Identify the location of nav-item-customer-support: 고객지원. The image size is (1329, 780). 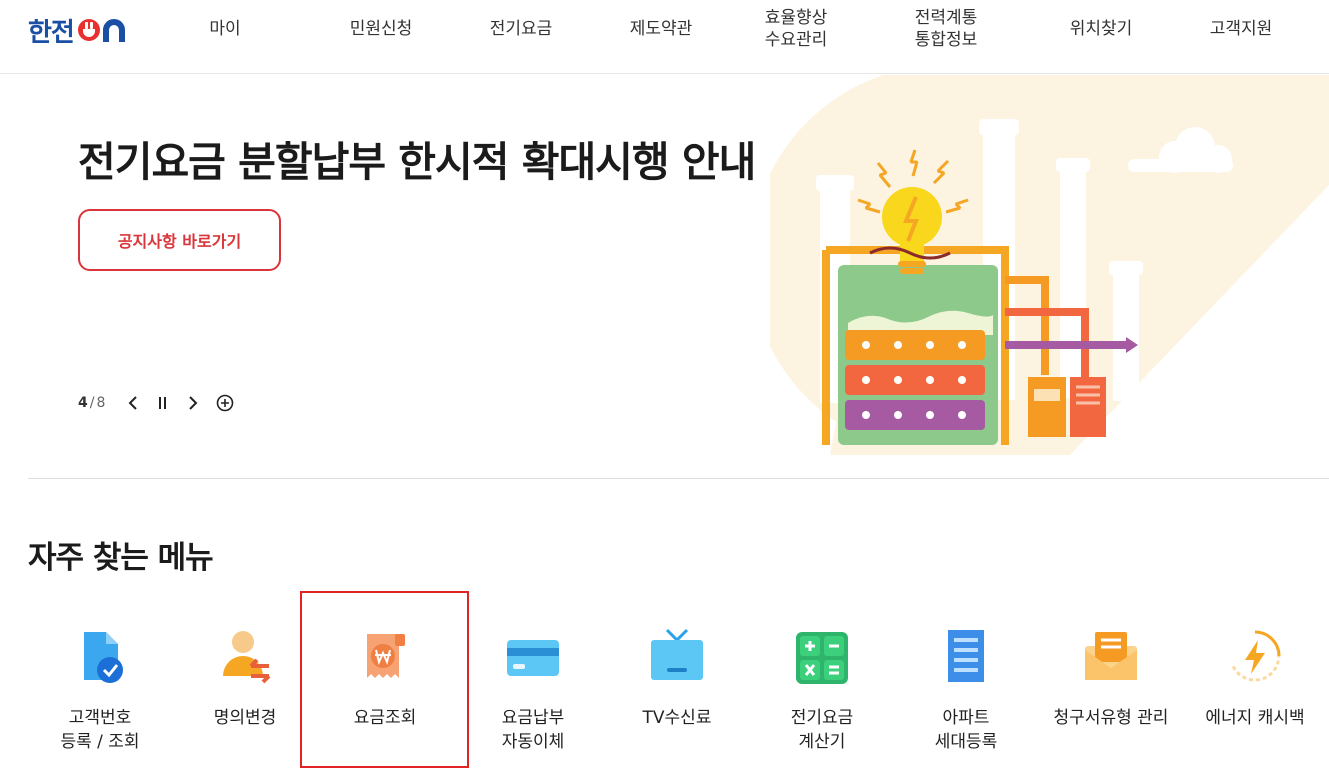
(1241, 29).